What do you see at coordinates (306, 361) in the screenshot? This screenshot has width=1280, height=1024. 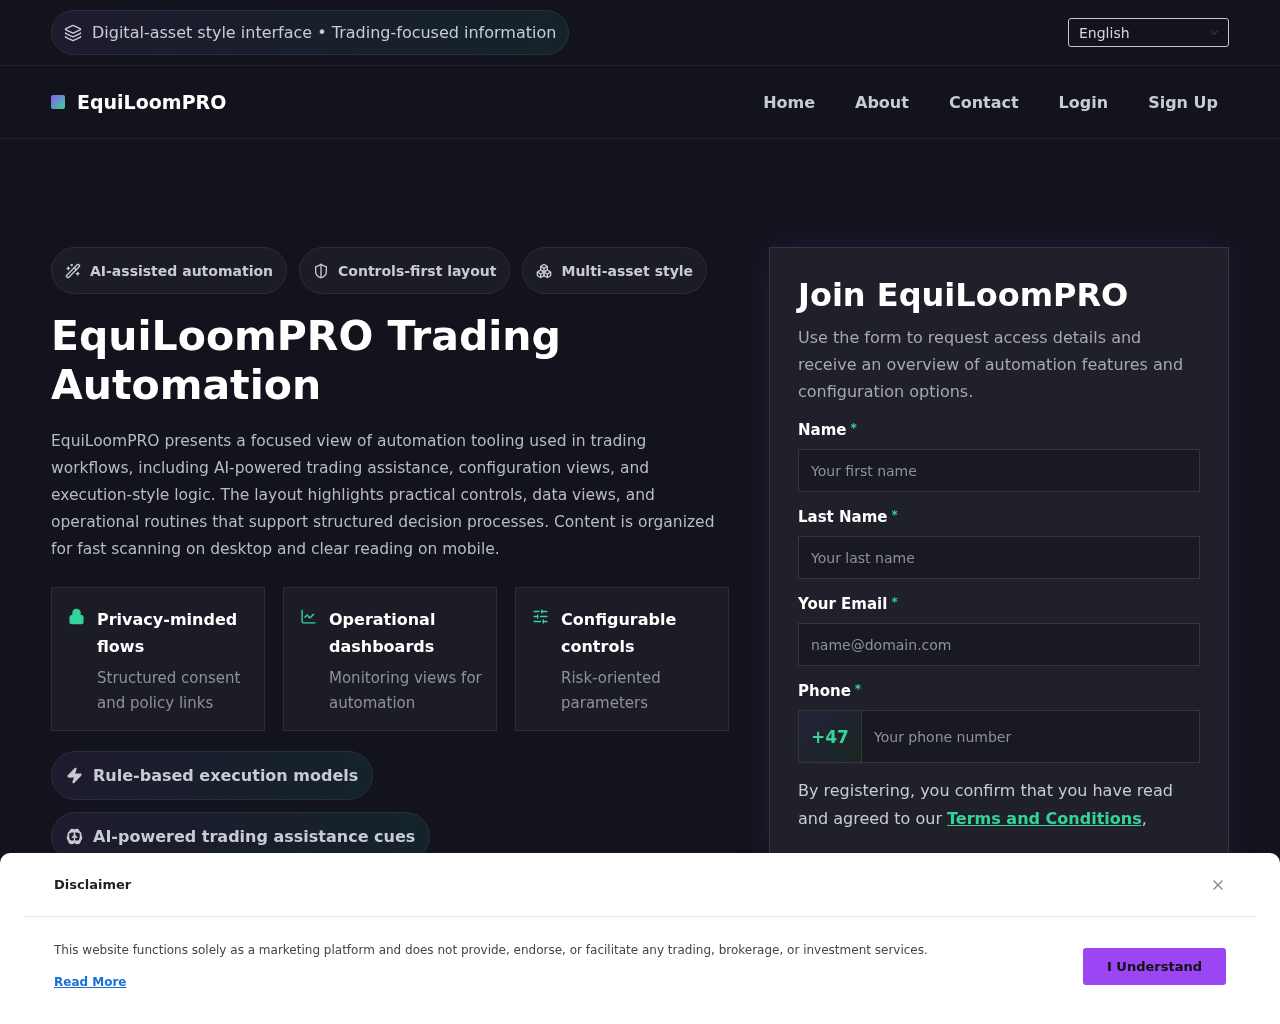 I see `hero-title: EquiLoomPRO Trading Automation` at bounding box center [306, 361].